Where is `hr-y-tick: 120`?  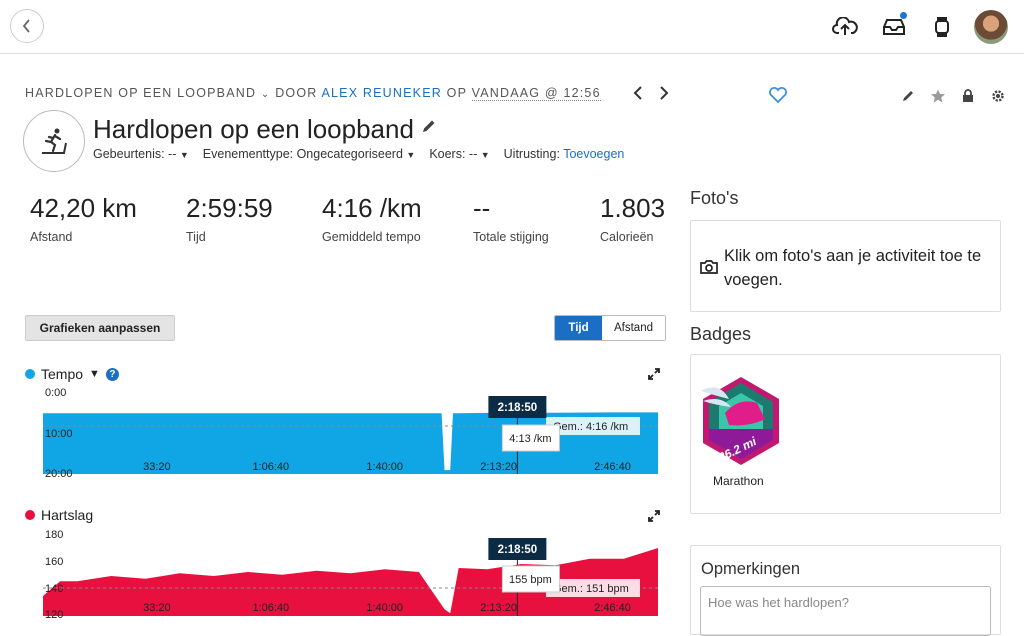
hr-y-tick: 120 is located at coordinates (54, 615).